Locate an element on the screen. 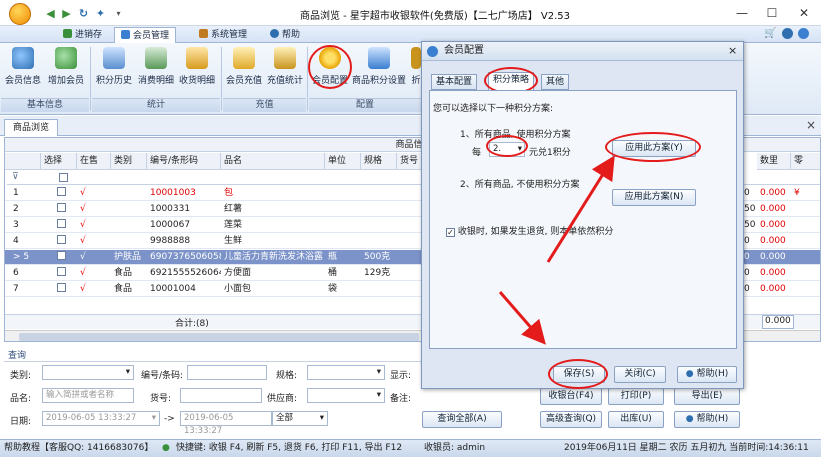 This screenshot has width=821, height=457. annotation-arrows is located at coordinates (556, 250).